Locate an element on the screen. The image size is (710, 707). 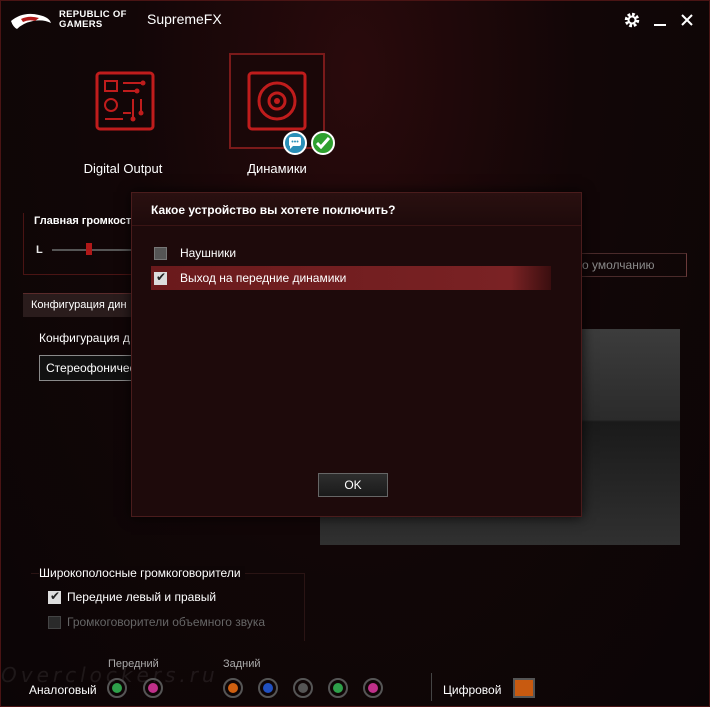
rear-ports-label: Задний is located at coordinates (242, 664).